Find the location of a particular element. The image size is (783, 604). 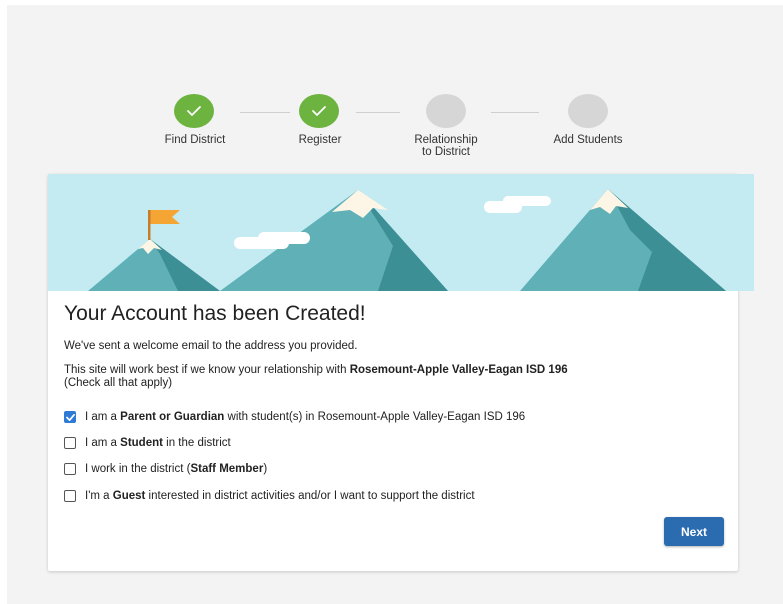

option-role: Parent or Guardian is located at coordinates (172, 417).